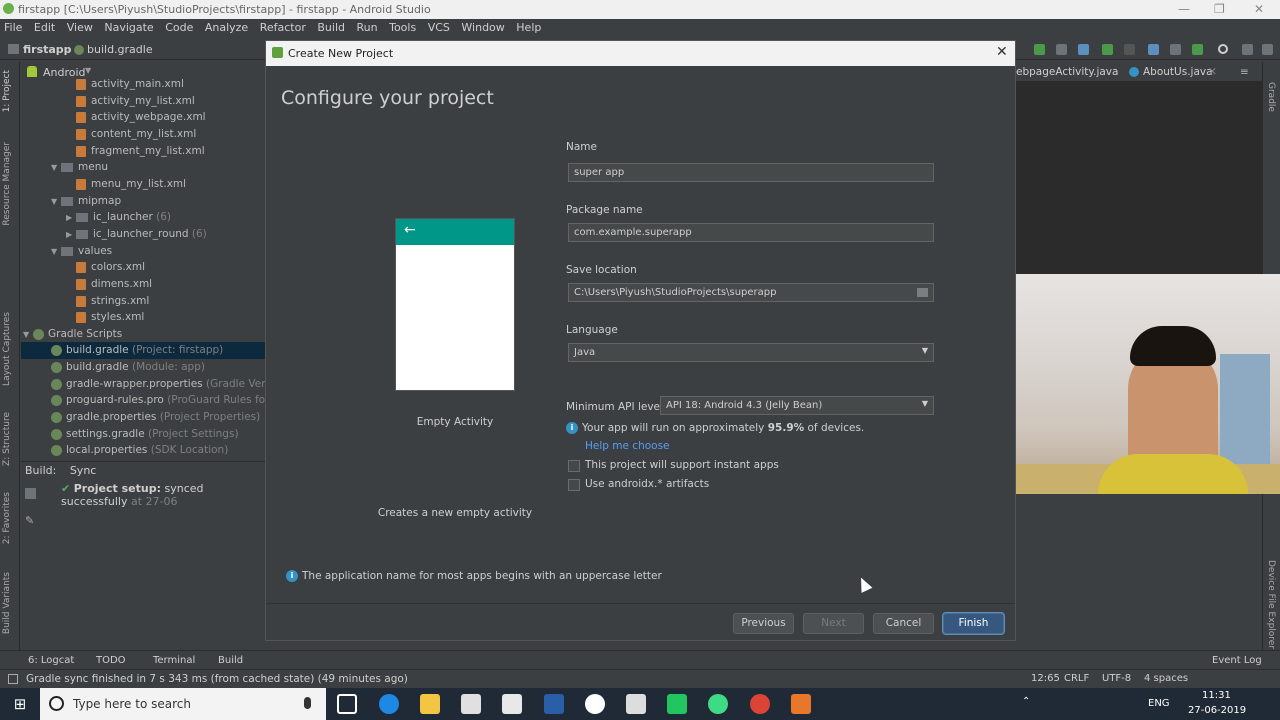 This screenshot has height=720, width=1280. Describe the element at coordinates (439, 27) in the screenshot. I see `menu-vcs: VCS` at that location.